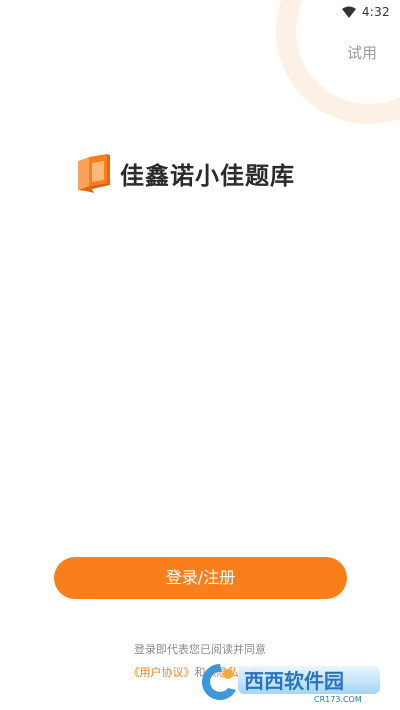 The image size is (400, 710). I want to click on user-agreement-link: 《用户协议》, so click(162, 672).